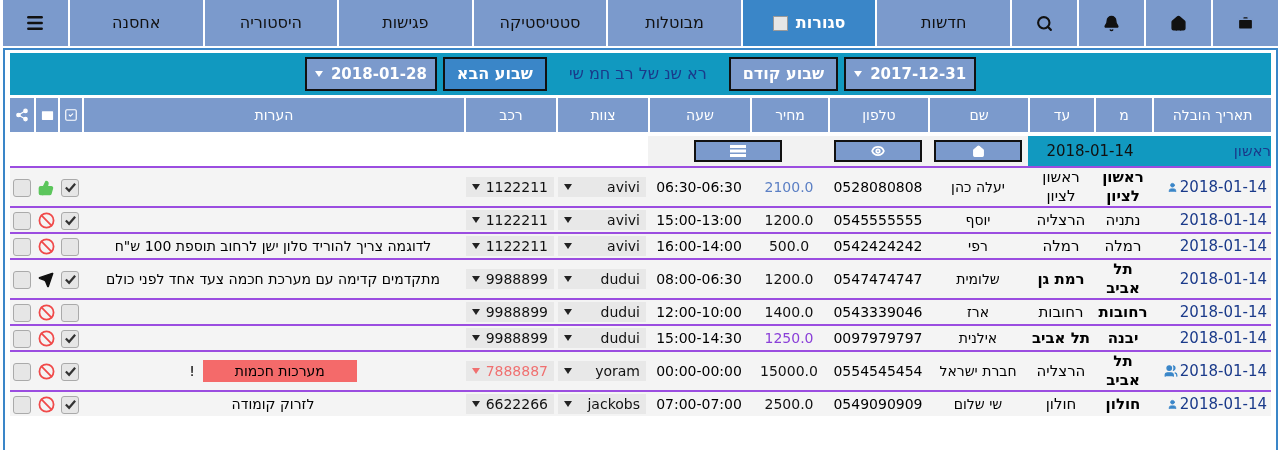 The width and height of the screenshot is (1281, 450). Describe the element at coordinates (494, 74) in the screenshot. I see `next-week-button: שבוע הבא` at that location.